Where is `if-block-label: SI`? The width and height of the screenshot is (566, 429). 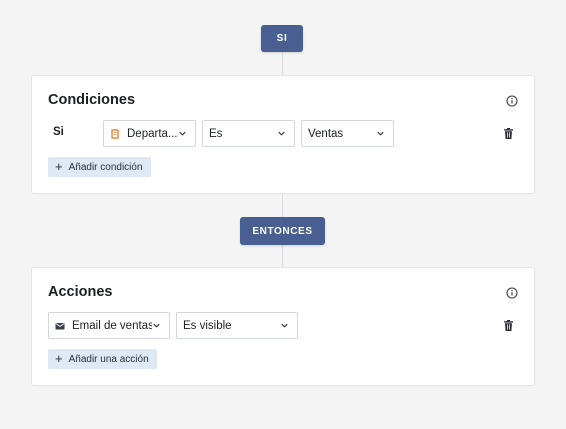 if-block-label: SI is located at coordinates (282, 38).